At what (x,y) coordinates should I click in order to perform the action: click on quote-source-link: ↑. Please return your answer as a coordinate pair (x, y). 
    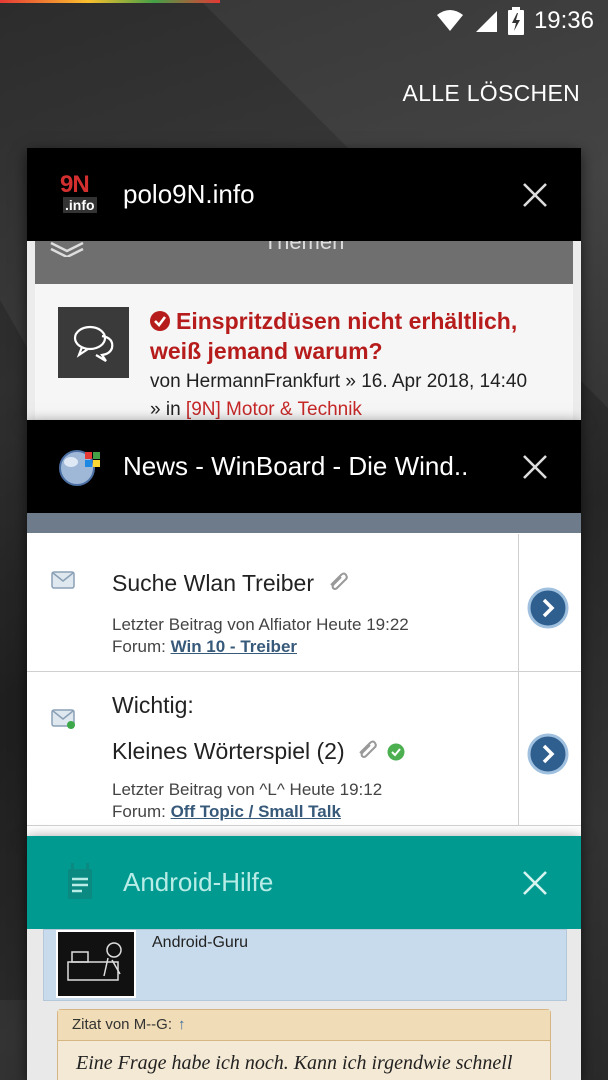
    Looking at the image, I should click on (182, 1024).